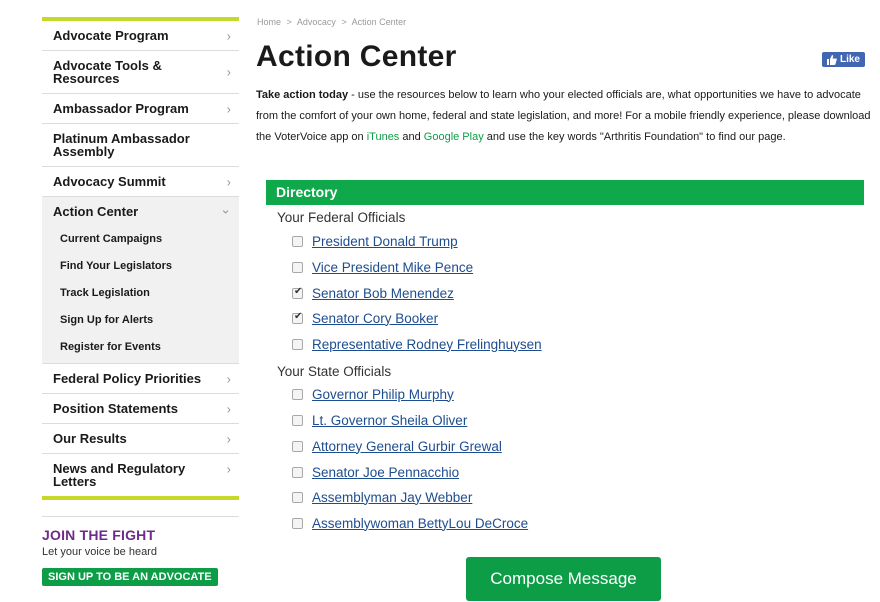  I want to click on official-link: Representative Rodney Frelinghuysen, so click(427, 344).